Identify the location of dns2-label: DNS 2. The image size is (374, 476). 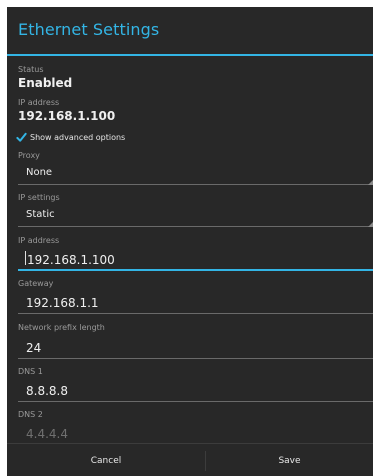
(30, 414).